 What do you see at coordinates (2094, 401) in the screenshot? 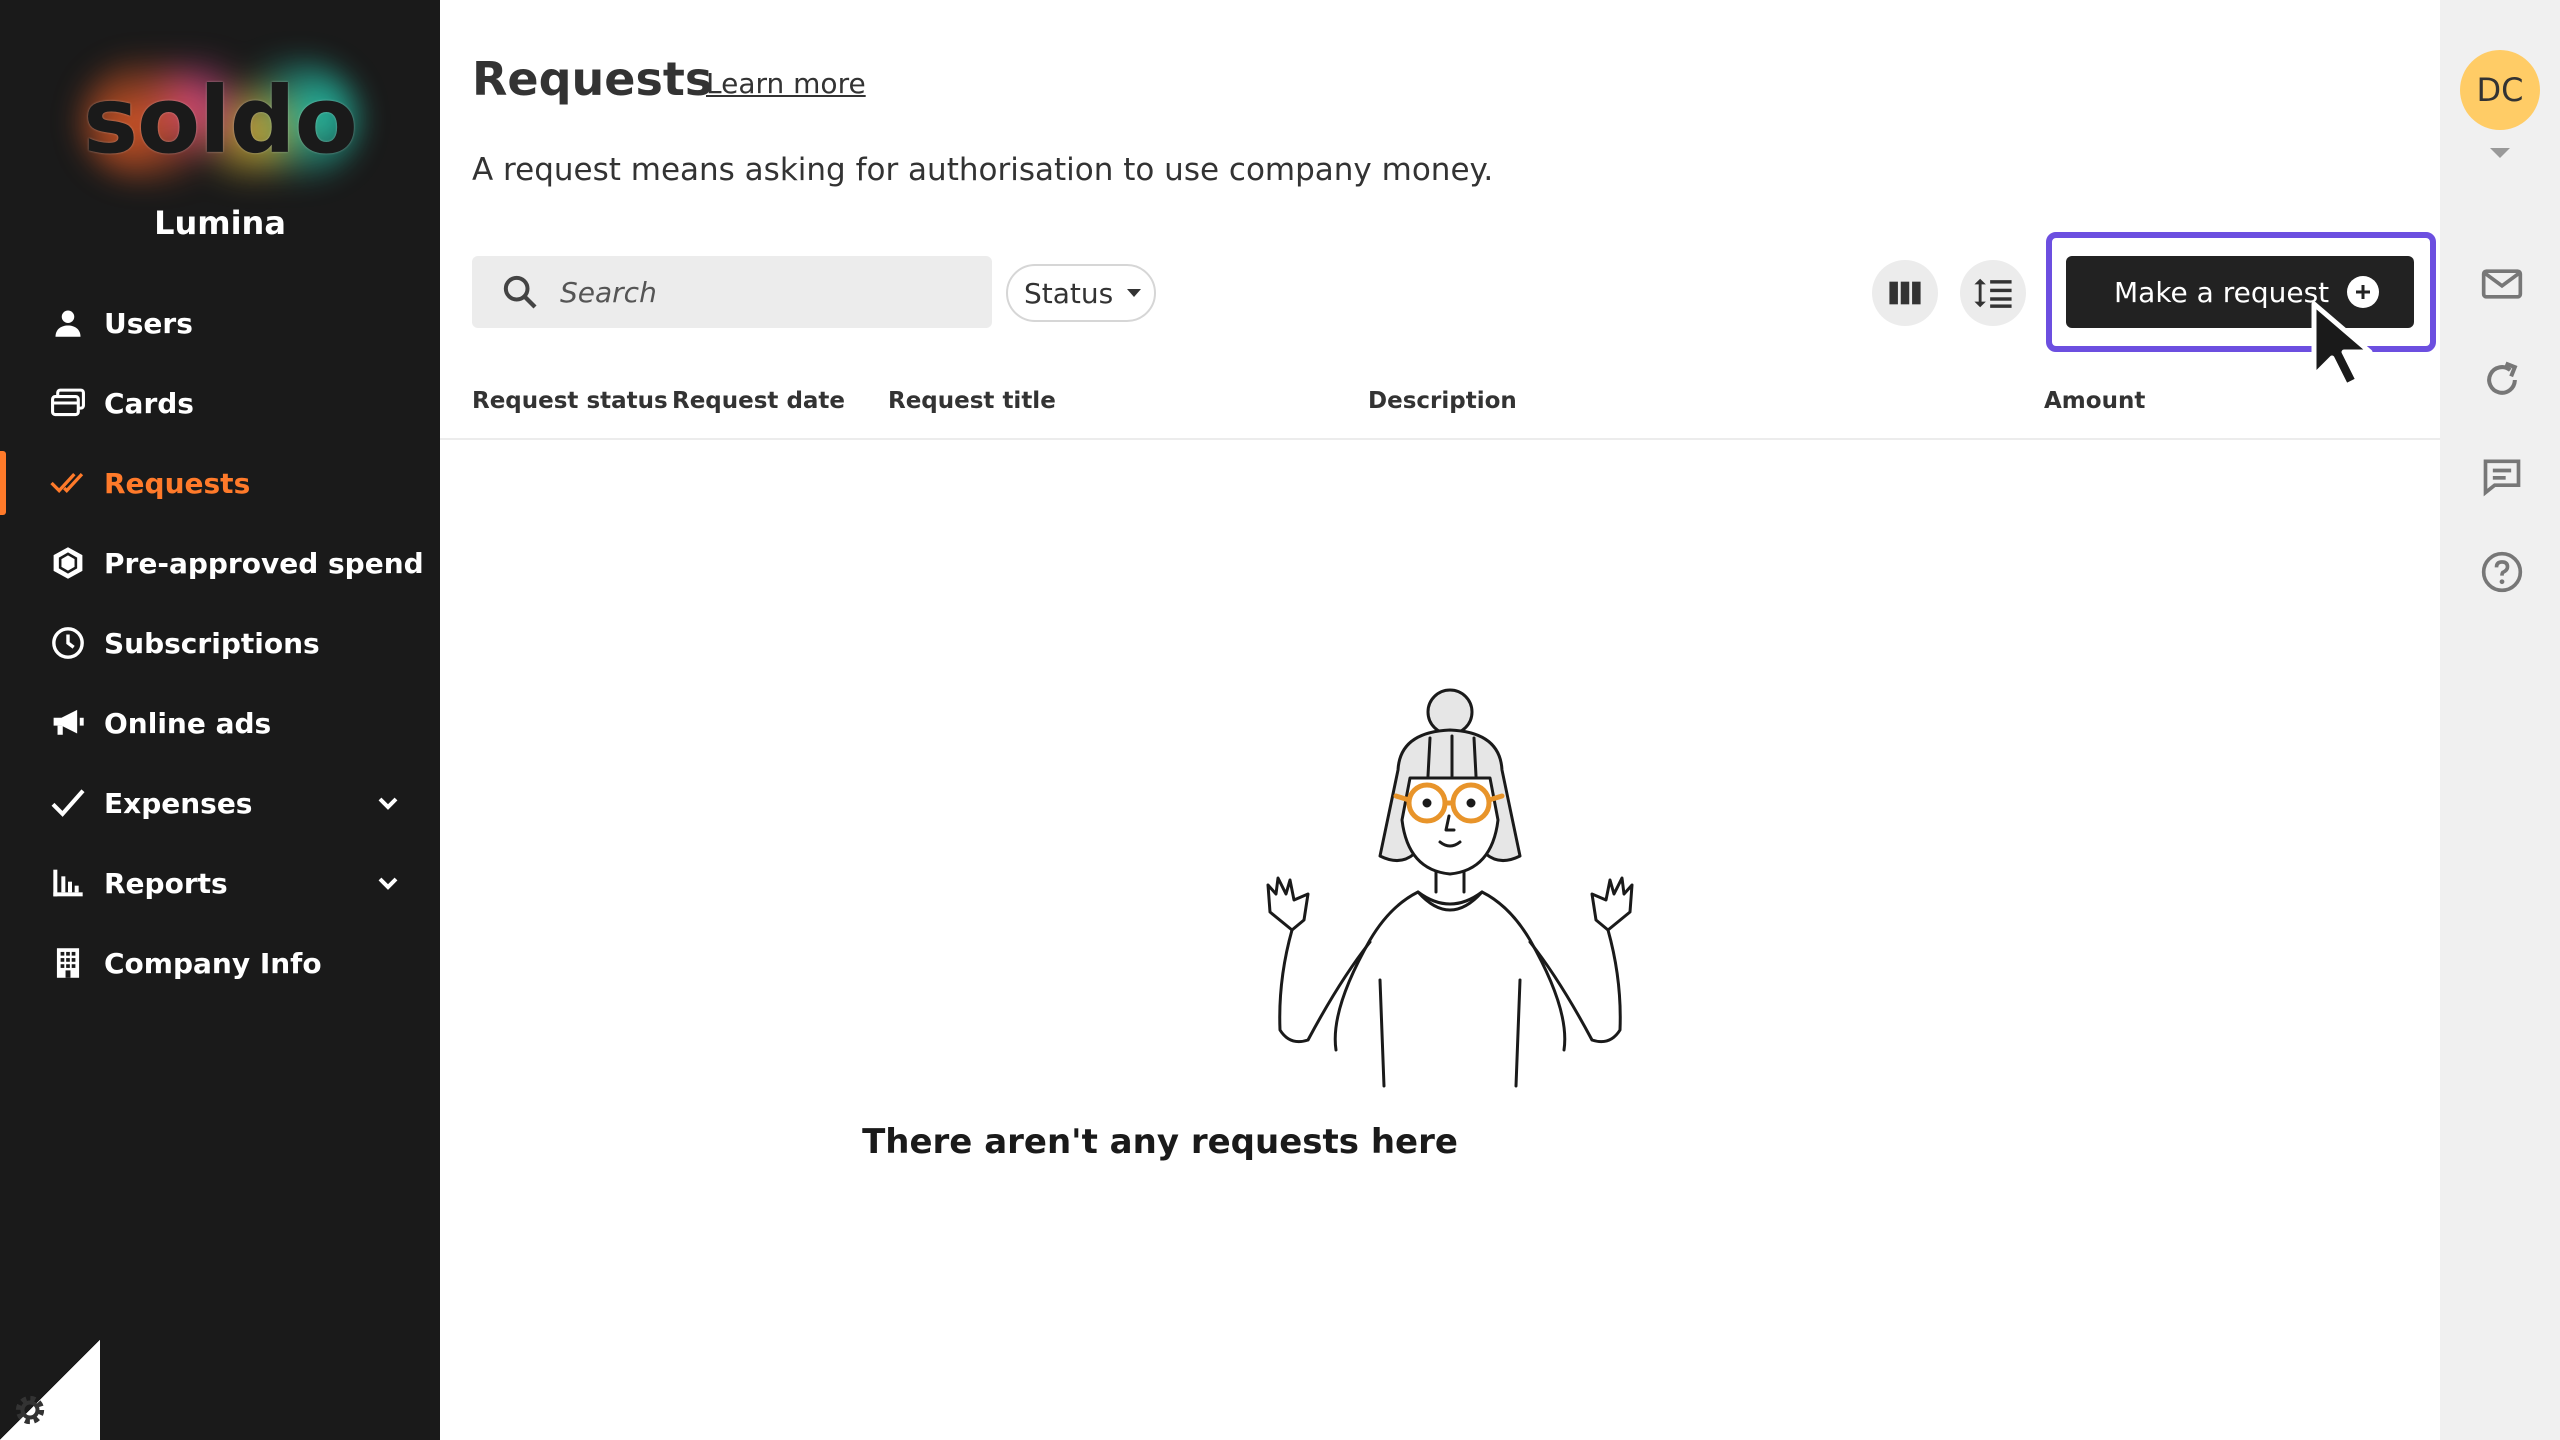
I see `column-header-amount: Amount` at bounding box center [2094, 401].